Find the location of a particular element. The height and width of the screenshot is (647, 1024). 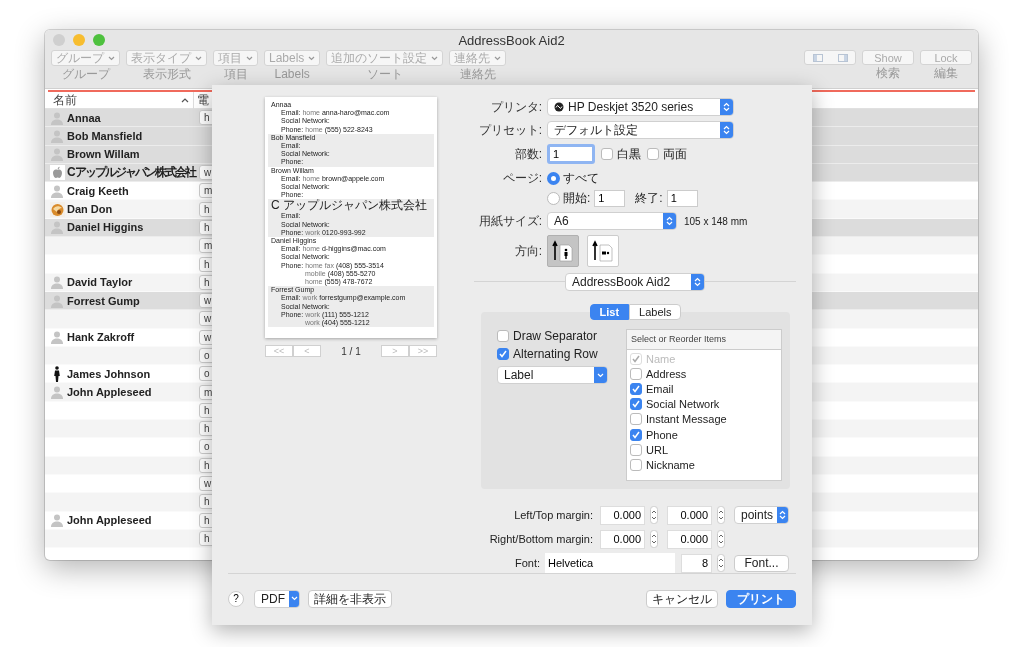

column-header: 名前 is located at coordinates (117, 100).